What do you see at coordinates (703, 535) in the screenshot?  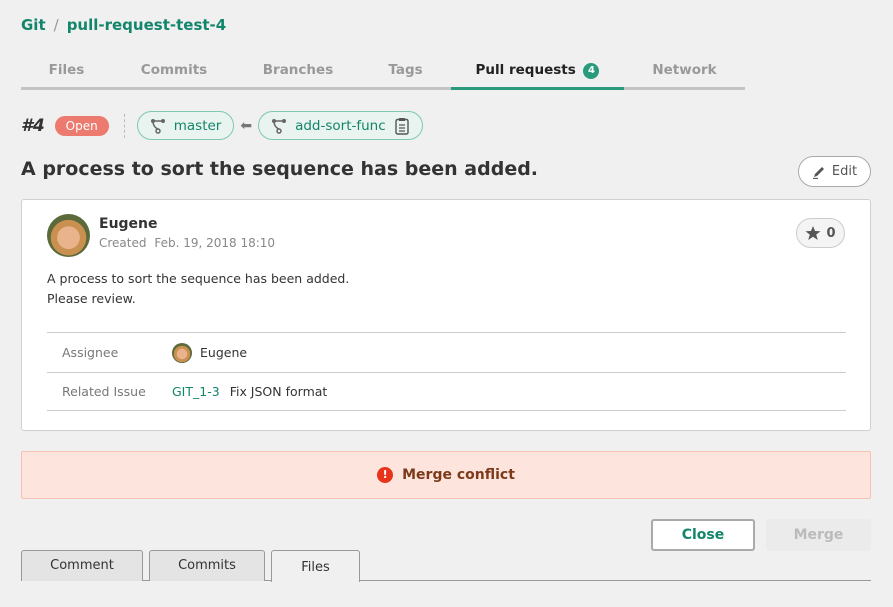 I see `close-button: Close` at bounding box center [703, 535].